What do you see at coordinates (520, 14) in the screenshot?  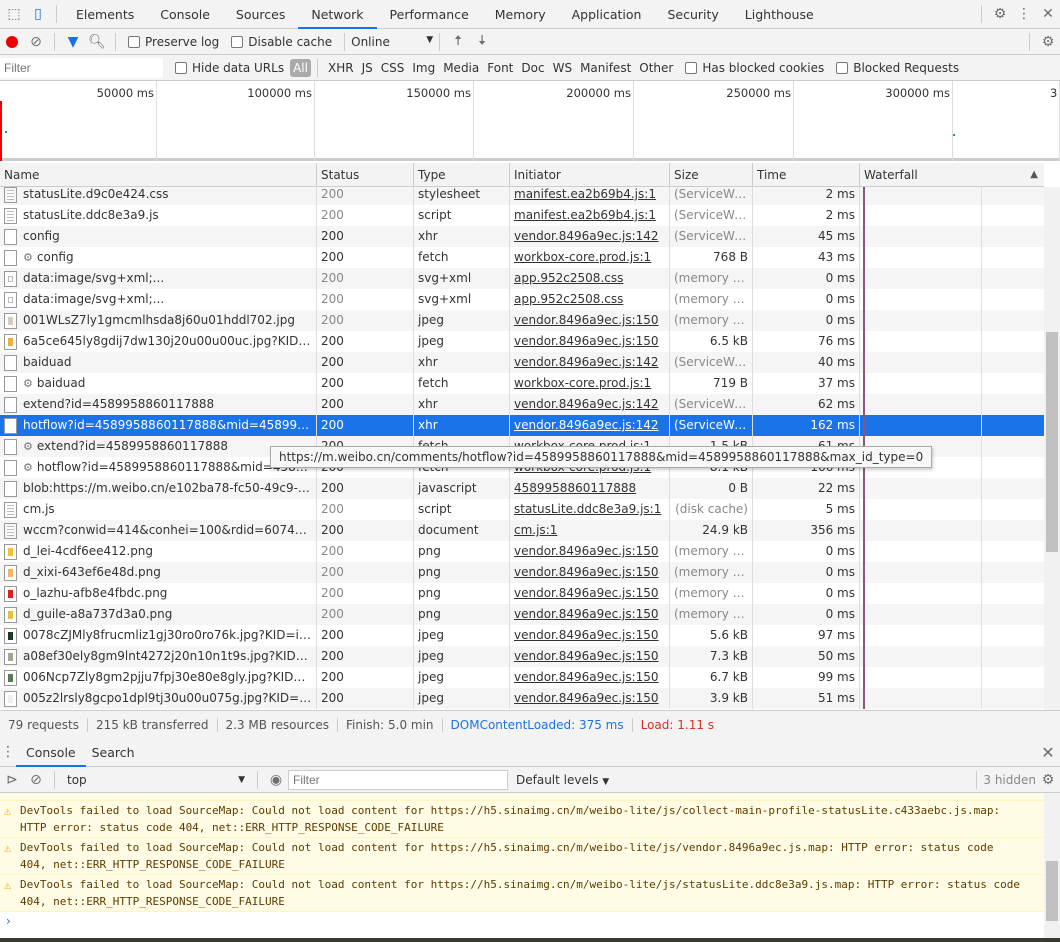 I see `tab-memory: Memory` at bounding box center [520, 14].